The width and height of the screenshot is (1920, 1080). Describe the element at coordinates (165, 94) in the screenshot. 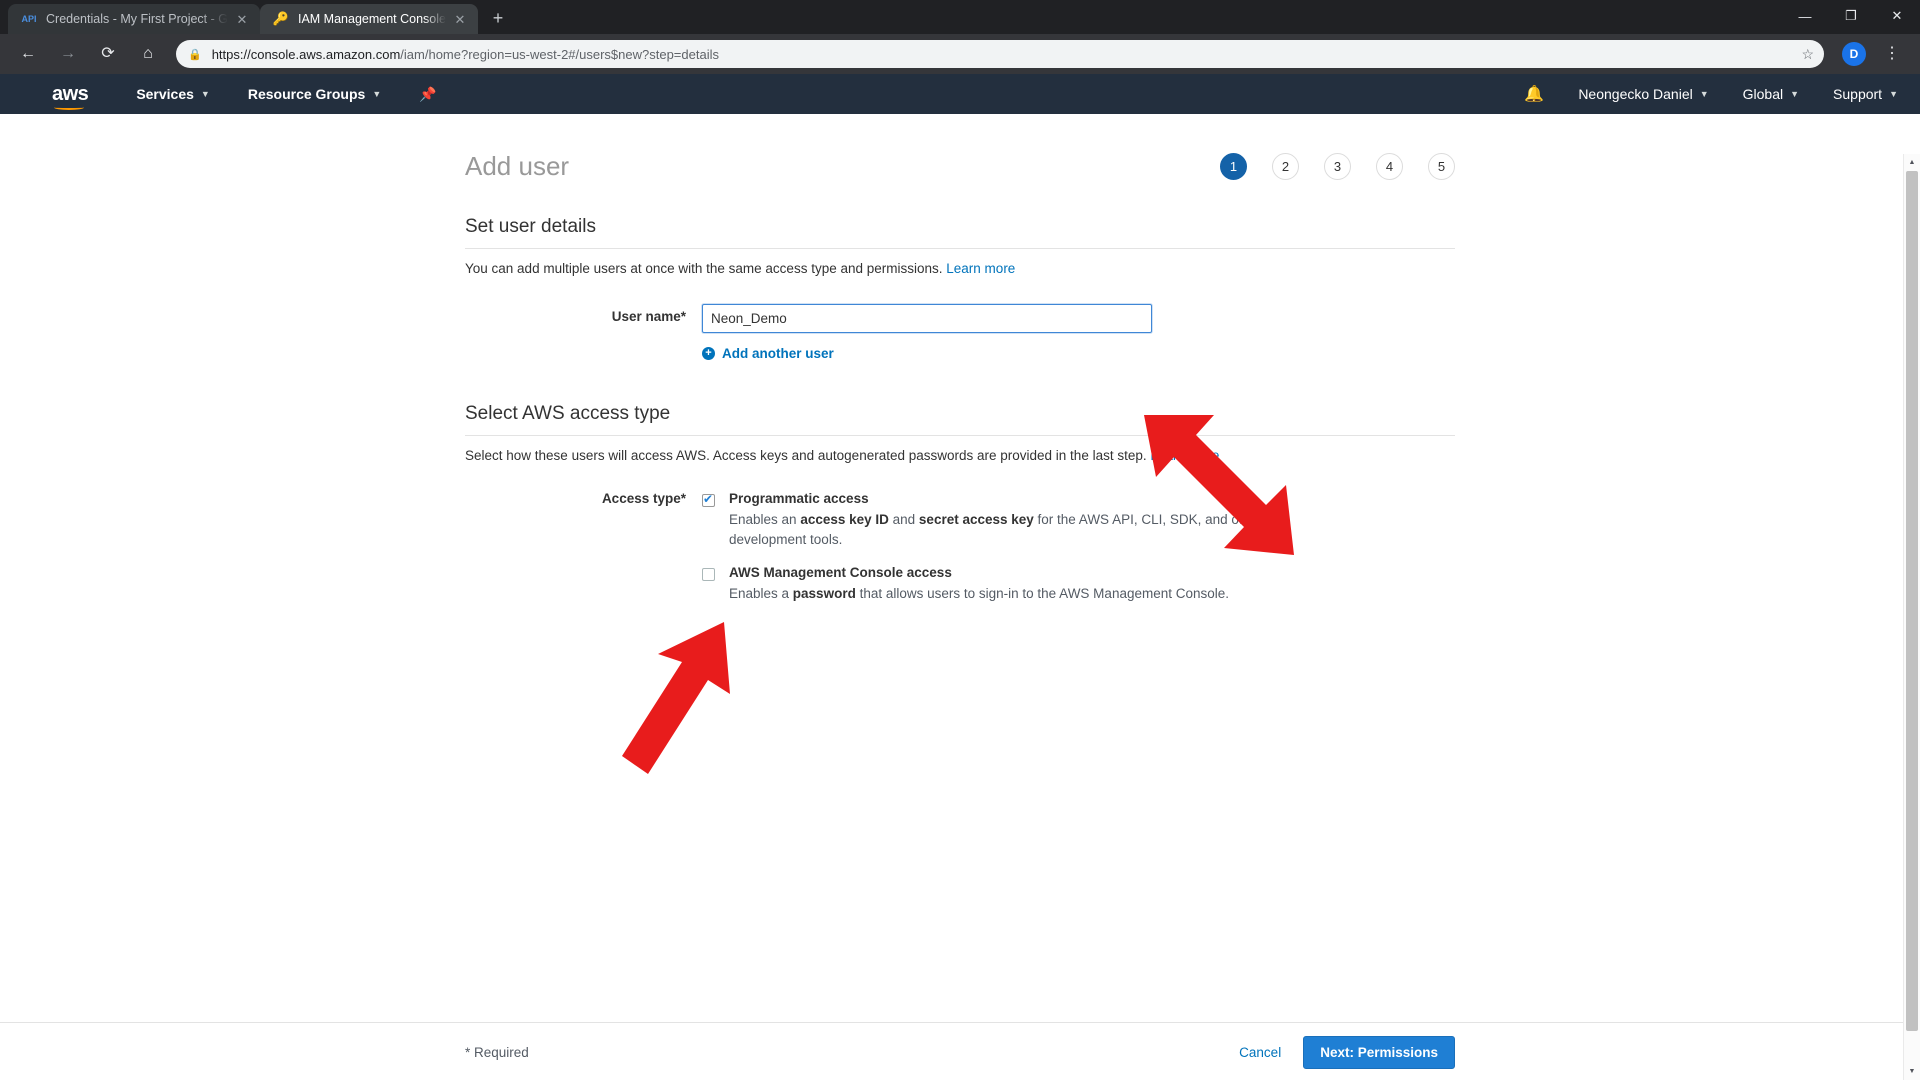

I see `nav-services-label: Services` at that location.